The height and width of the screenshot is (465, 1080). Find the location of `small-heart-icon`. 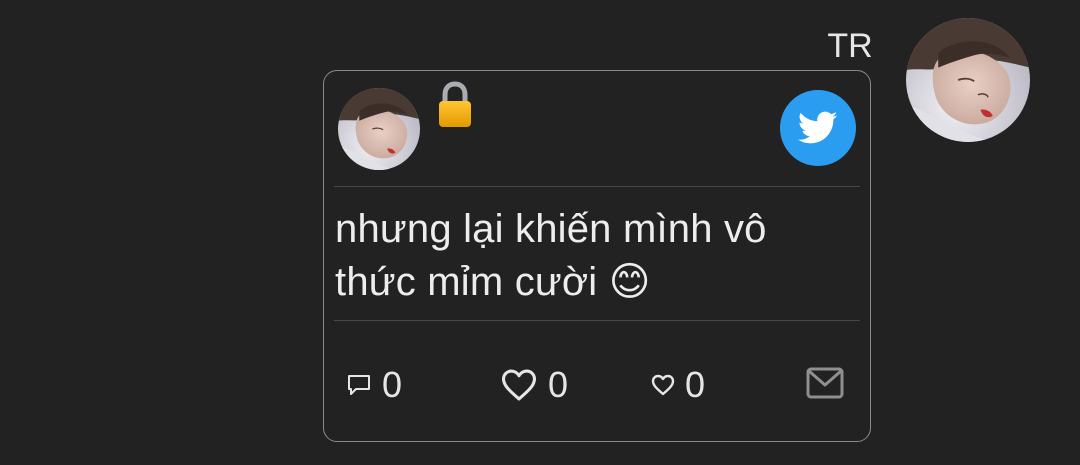

small-heart-icon is located at coordinates (663, 385).